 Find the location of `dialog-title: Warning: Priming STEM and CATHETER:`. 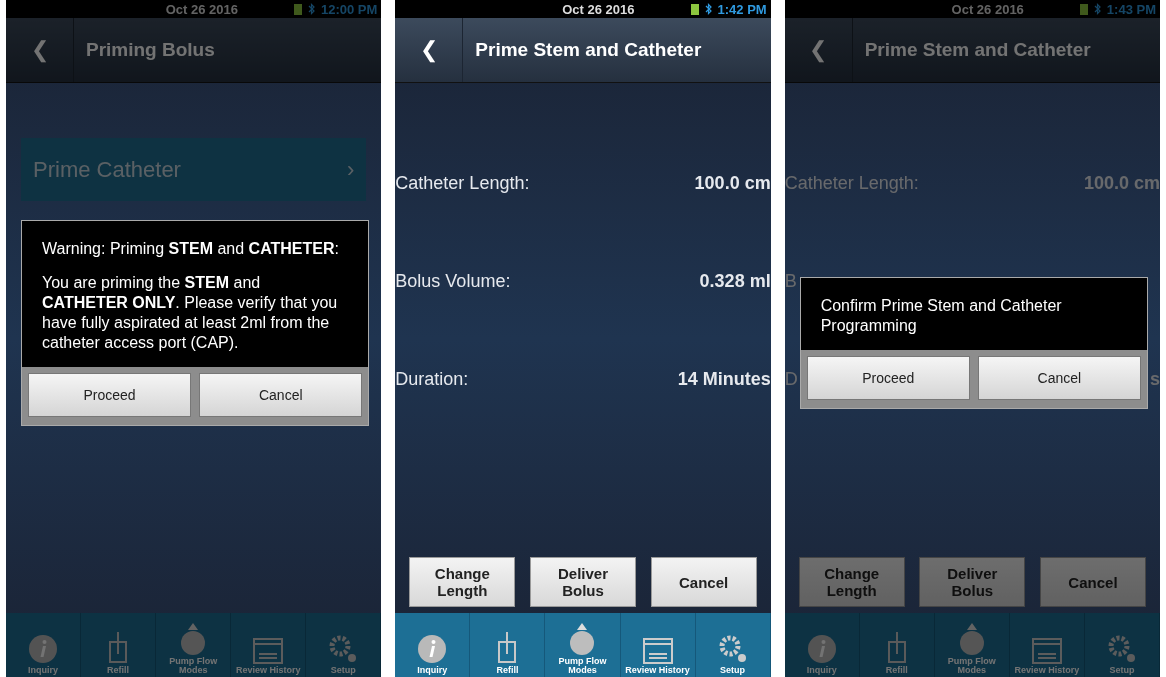

dialog-title: Warning: Priming STEM and CATHETER: is located at coordinates (191, 249).